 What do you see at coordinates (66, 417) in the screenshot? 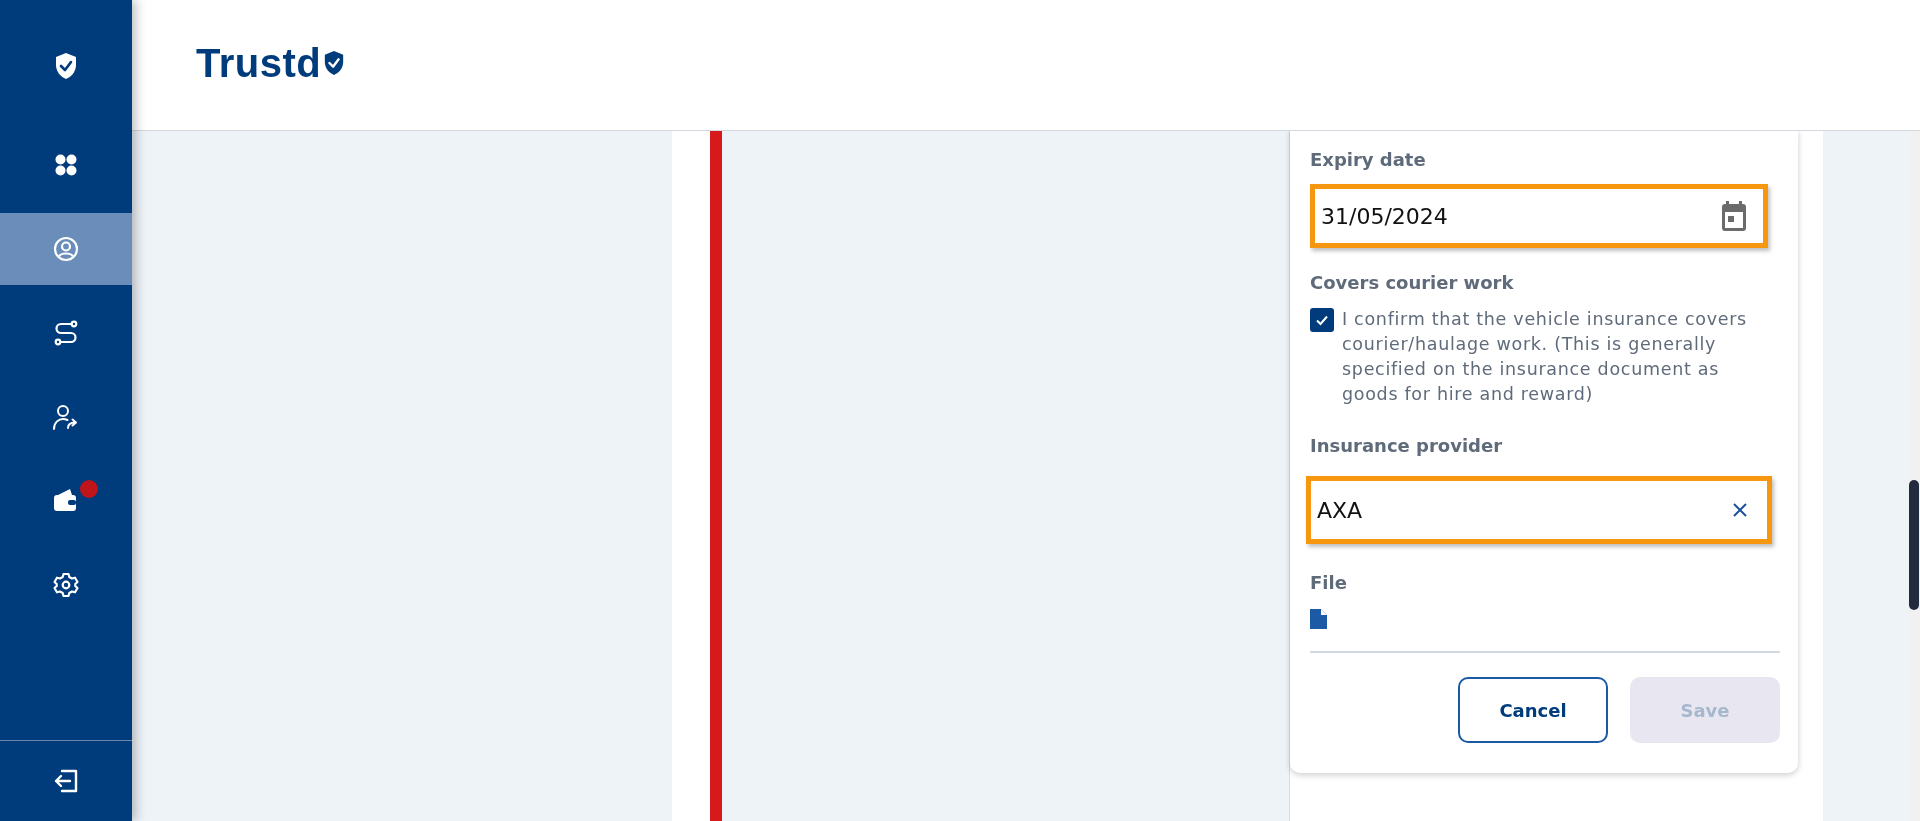
I see `user-share-icon` at bounding box center [66, 417].